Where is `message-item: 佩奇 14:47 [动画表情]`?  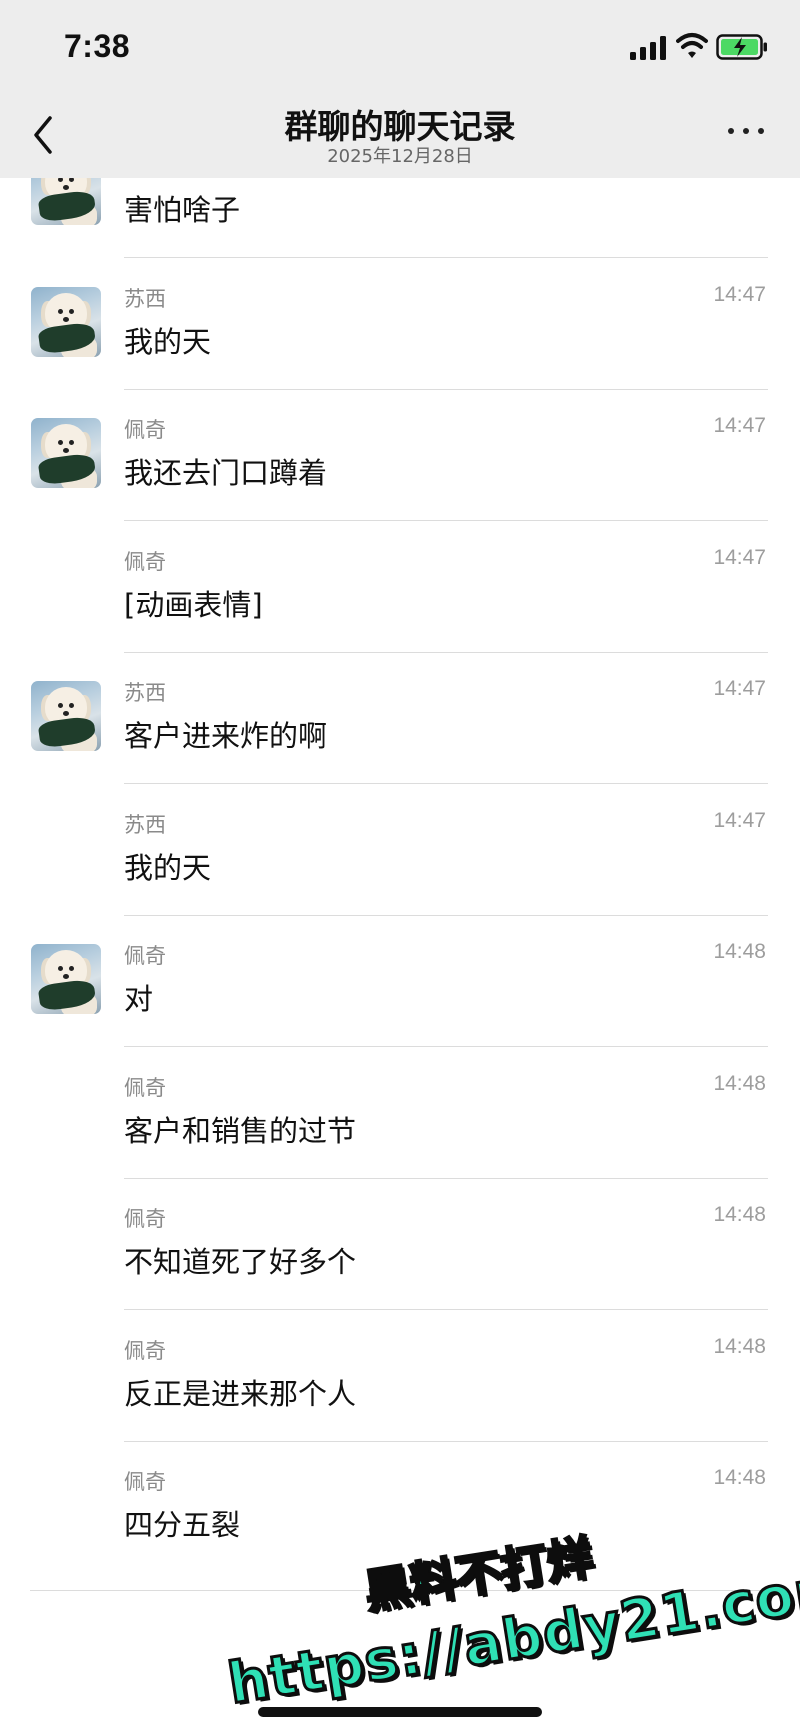 message-item: 佩奇 14:47 [动画表情] is located at coordinates (400, 587).